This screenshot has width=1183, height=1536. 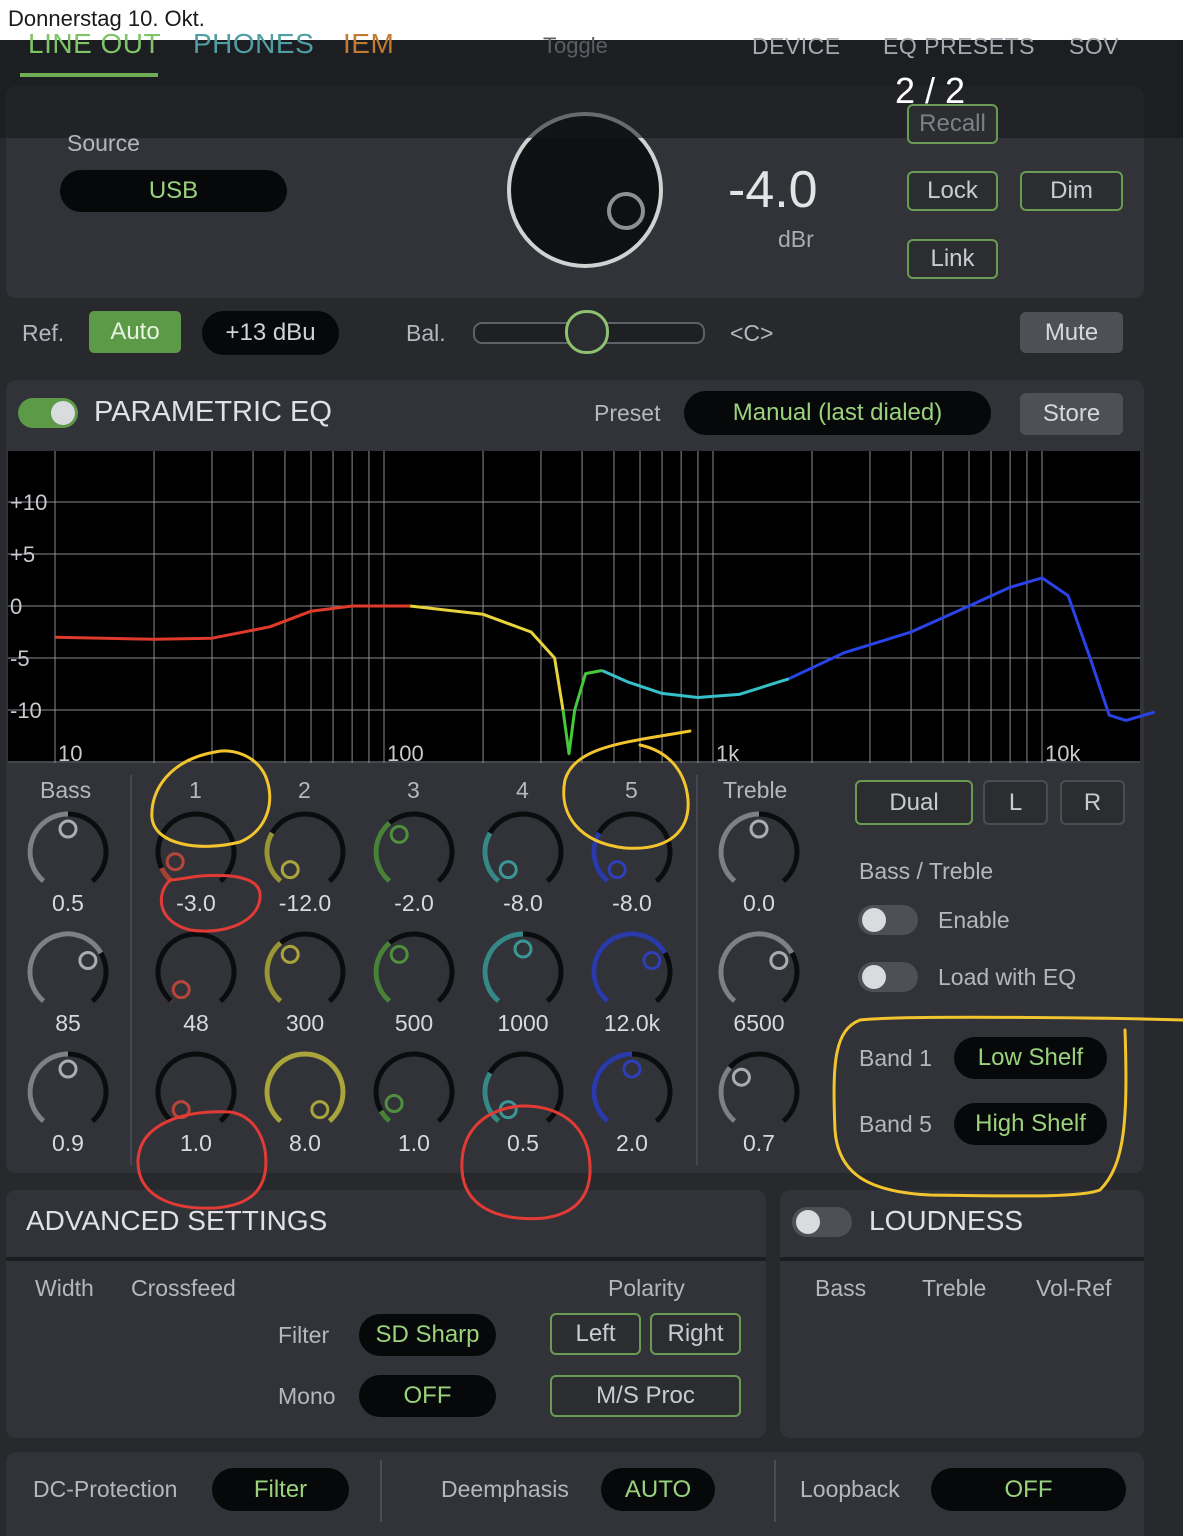 What do you see at coordinates (962, 1259) in the screenshot?
I see `loudness-divider` at bounding box center [962, 1259].